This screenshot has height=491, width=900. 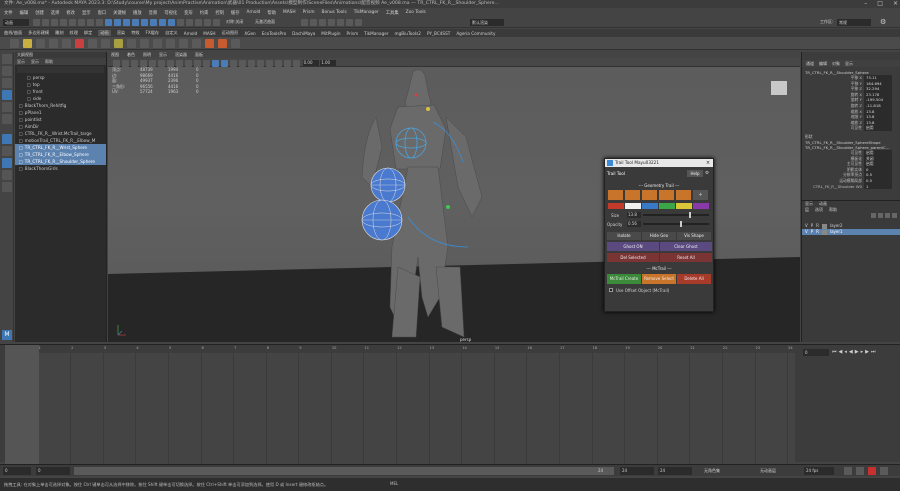 What do you see at coordinates (60, 77) in the screenshot?
I see `outliner-item: □ persp` at bounding box center [60, 77].